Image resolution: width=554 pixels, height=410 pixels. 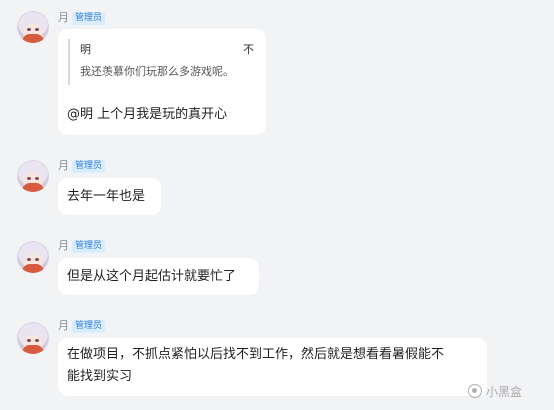 I want to click on message-bubble: 去年一年也是, so click(x=109, y=196).